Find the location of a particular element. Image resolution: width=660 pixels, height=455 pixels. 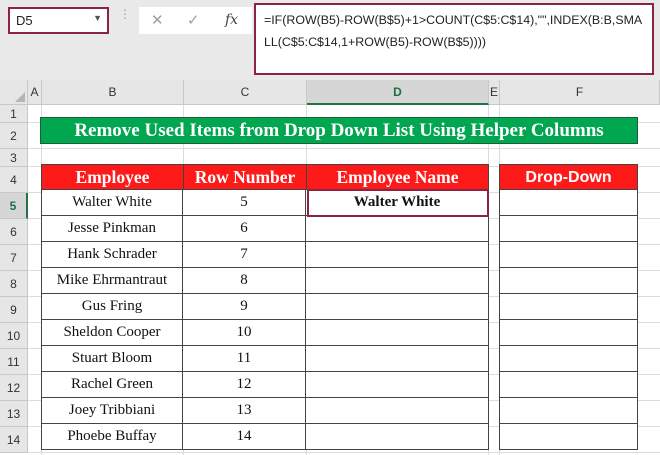

row-header-14: 14 is located at coordinates (14, 440).